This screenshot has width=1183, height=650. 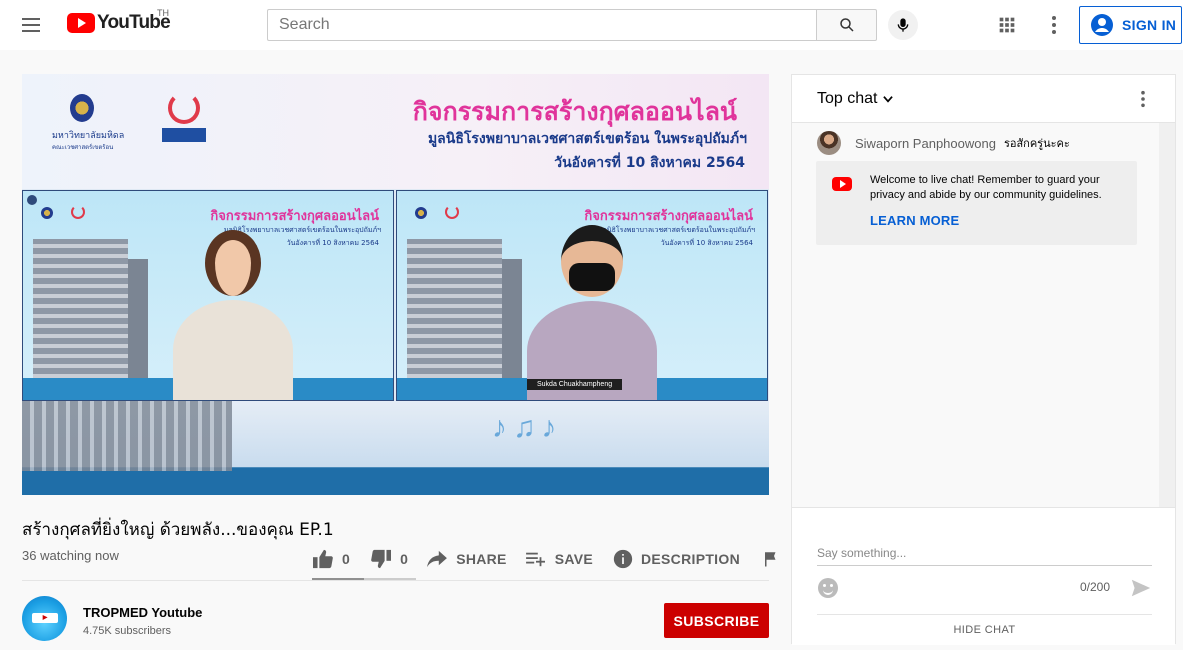 I want to click on channel-avatar: ▶, so click(x=44, y=618).